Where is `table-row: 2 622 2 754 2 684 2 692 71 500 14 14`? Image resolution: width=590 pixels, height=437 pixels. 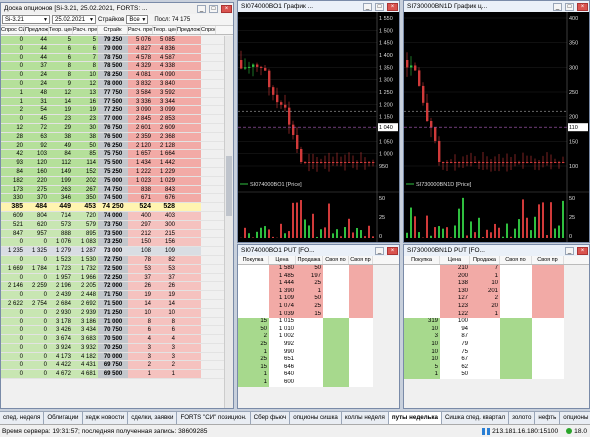 table-row: 2 622 2 754 2 684 2 692 71 500 14 14 is located at coordinates (113, 304).